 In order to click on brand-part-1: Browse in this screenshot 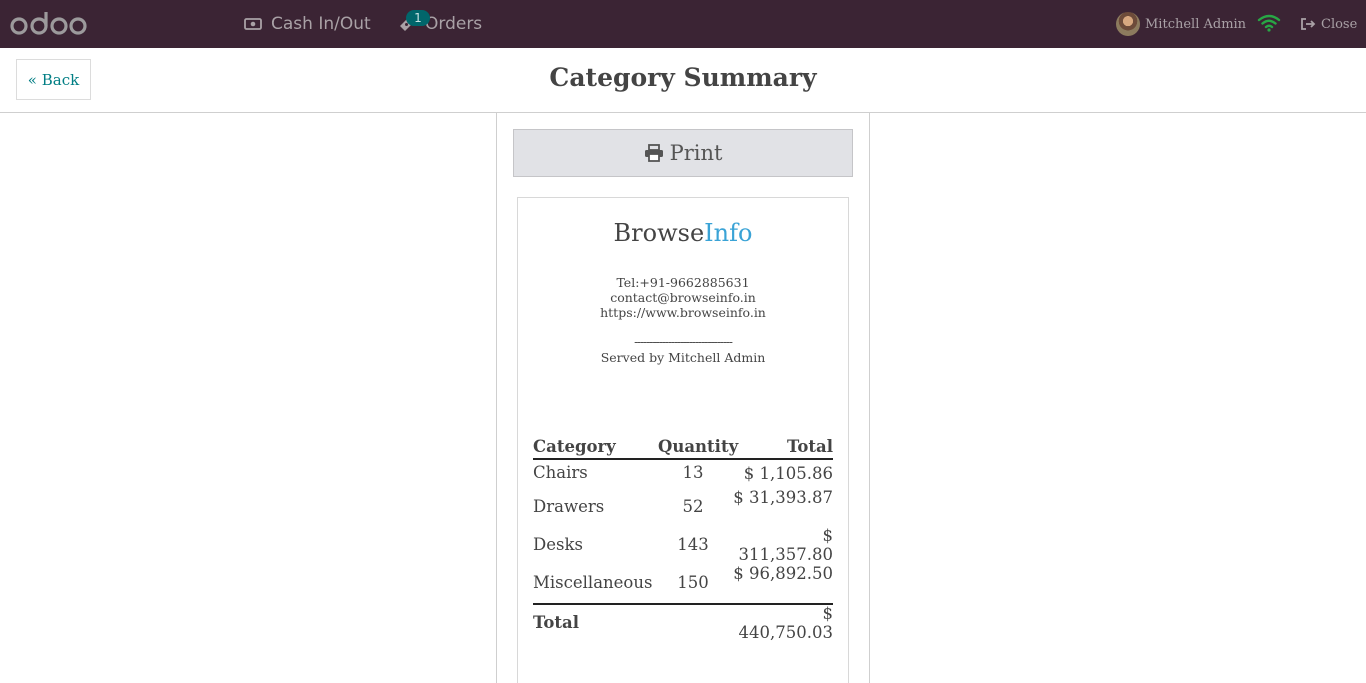, I will do `click(659, 233)`.